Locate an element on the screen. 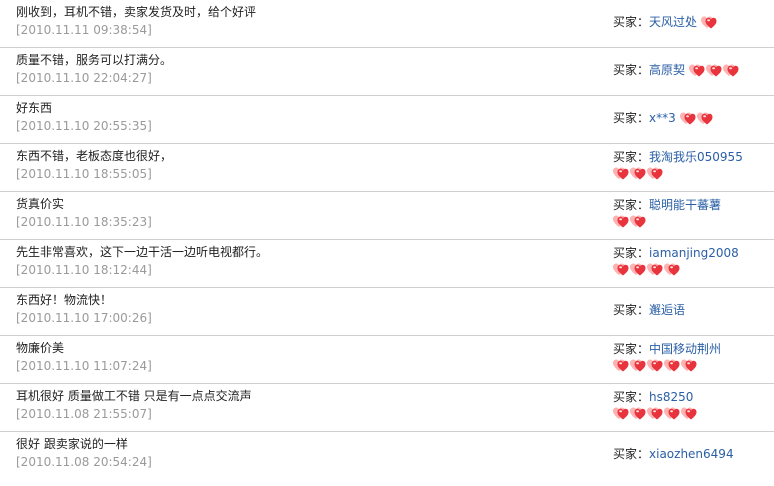 The height and width of the screenshot is (486, 774). review-comment: 东西不错，老板态度也很好， is located at coordinates (94, 156).